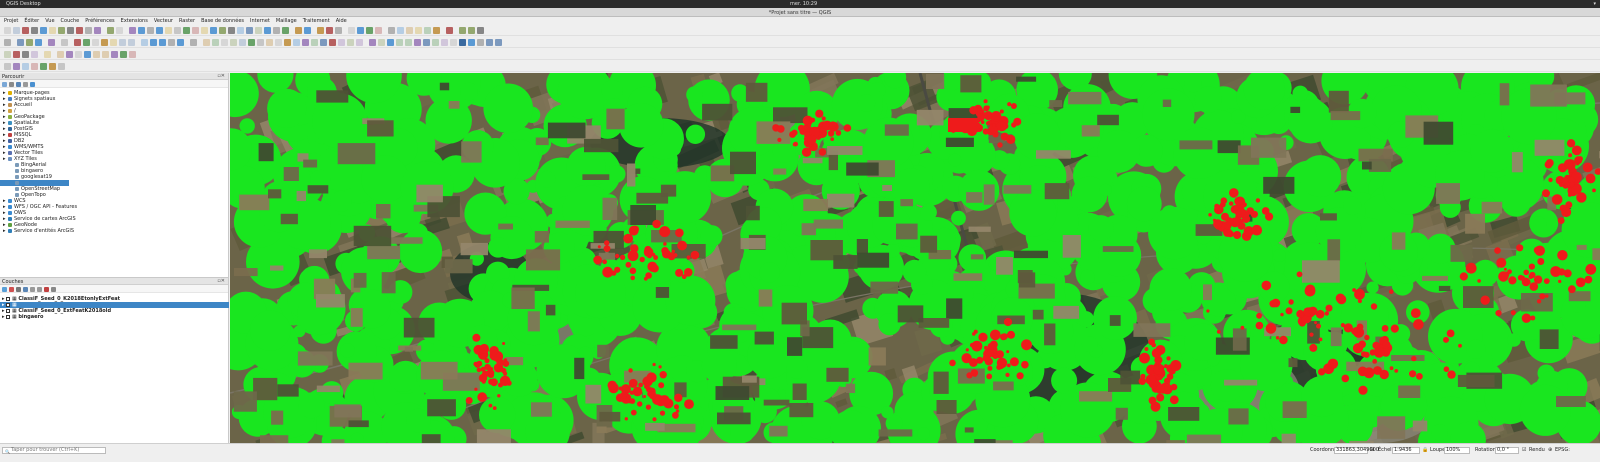 Image resolution: width=1600 pixels, height=462 pixels. I want to click on manage-visibility-icon, so click(18, 289).